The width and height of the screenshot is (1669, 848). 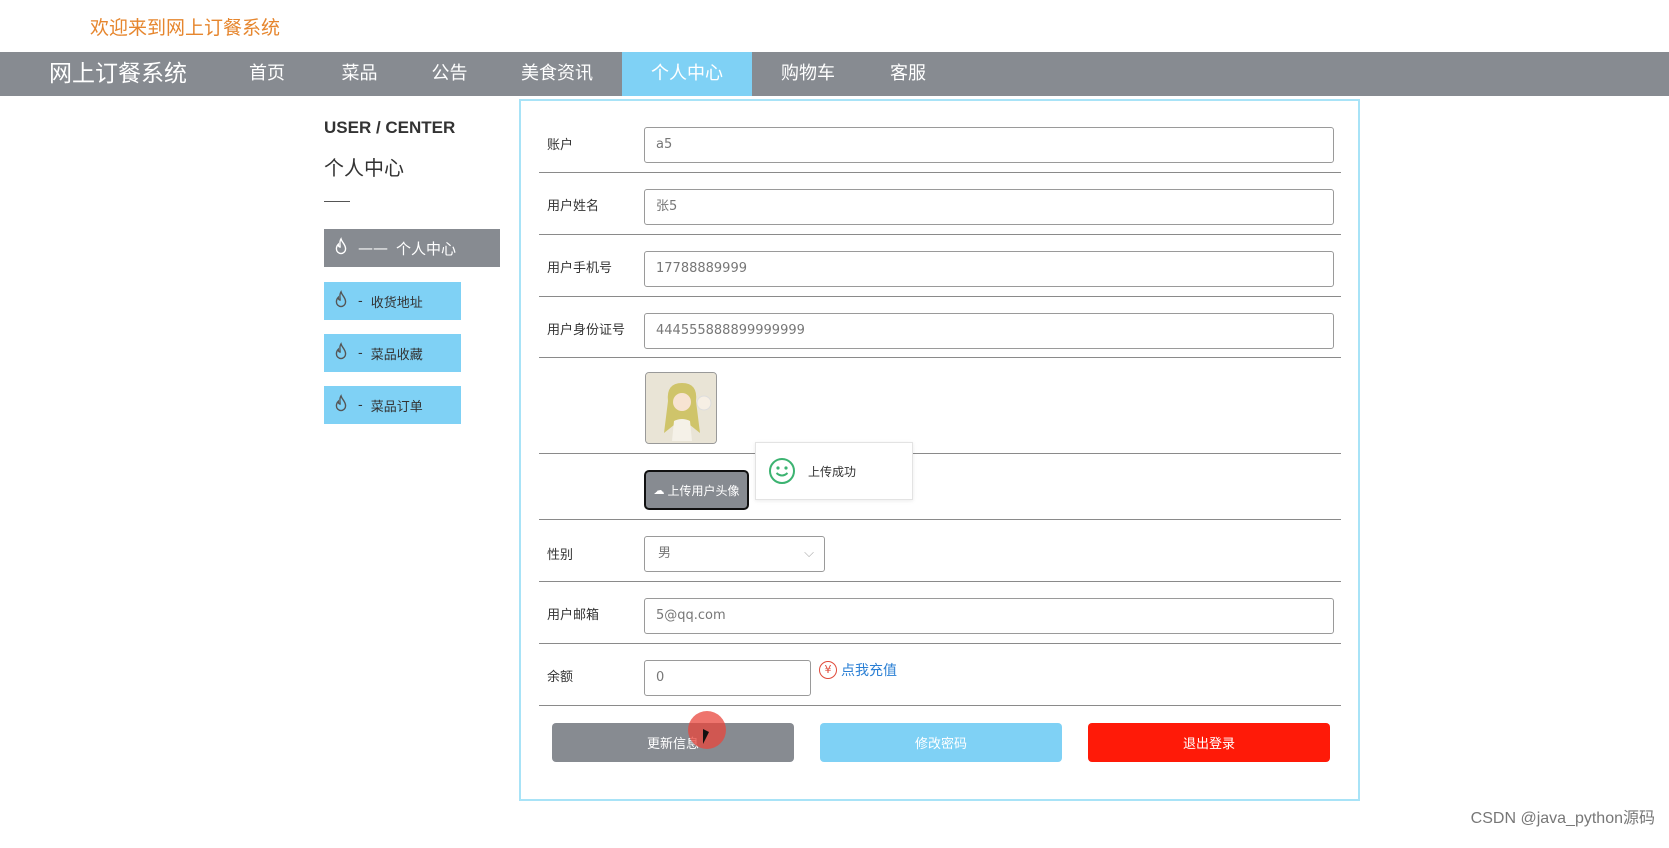 I want to click on sidebar-item-label: 菜品订单, so click(x=396, y=407).